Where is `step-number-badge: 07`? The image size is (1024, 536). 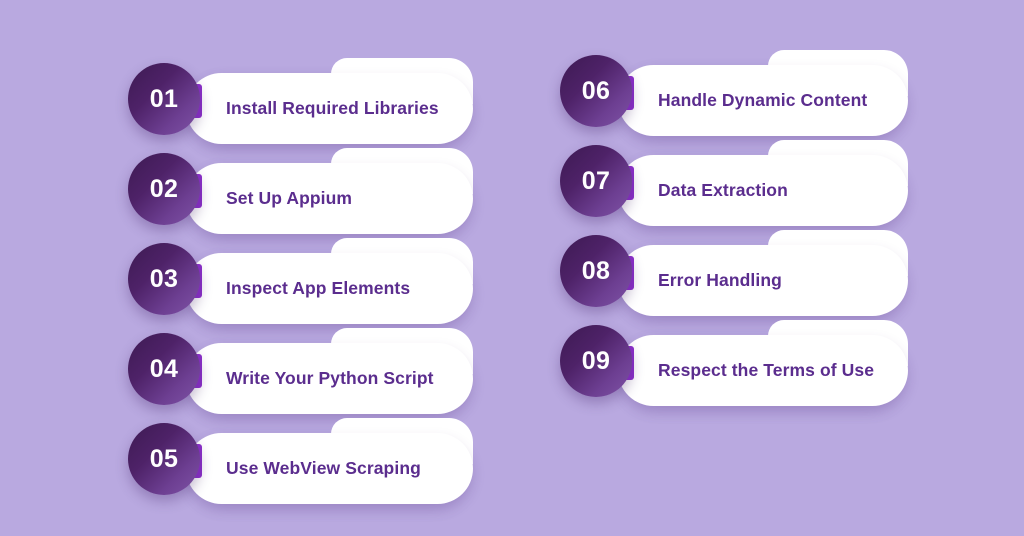 step-number-badge: 07 is located at coordinates (596, 181).